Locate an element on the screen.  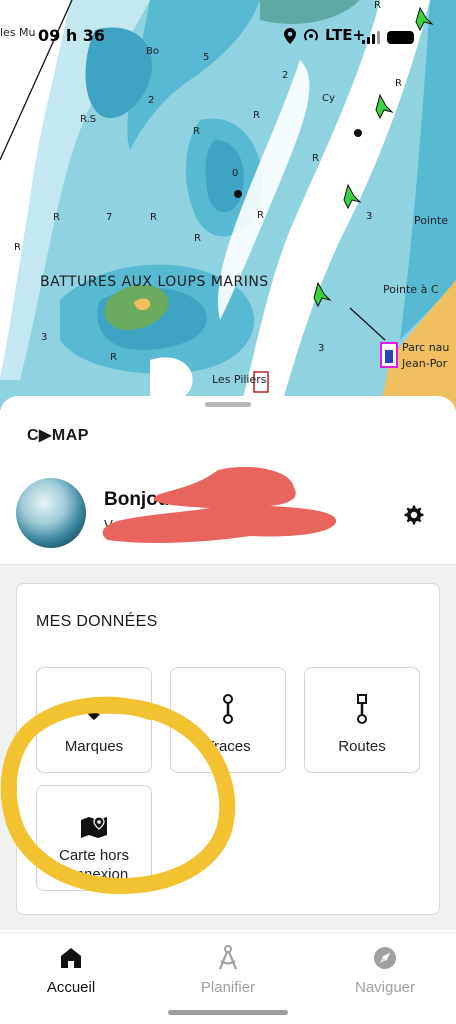
nav-label: Accueil is located at coordinates (71, 987).